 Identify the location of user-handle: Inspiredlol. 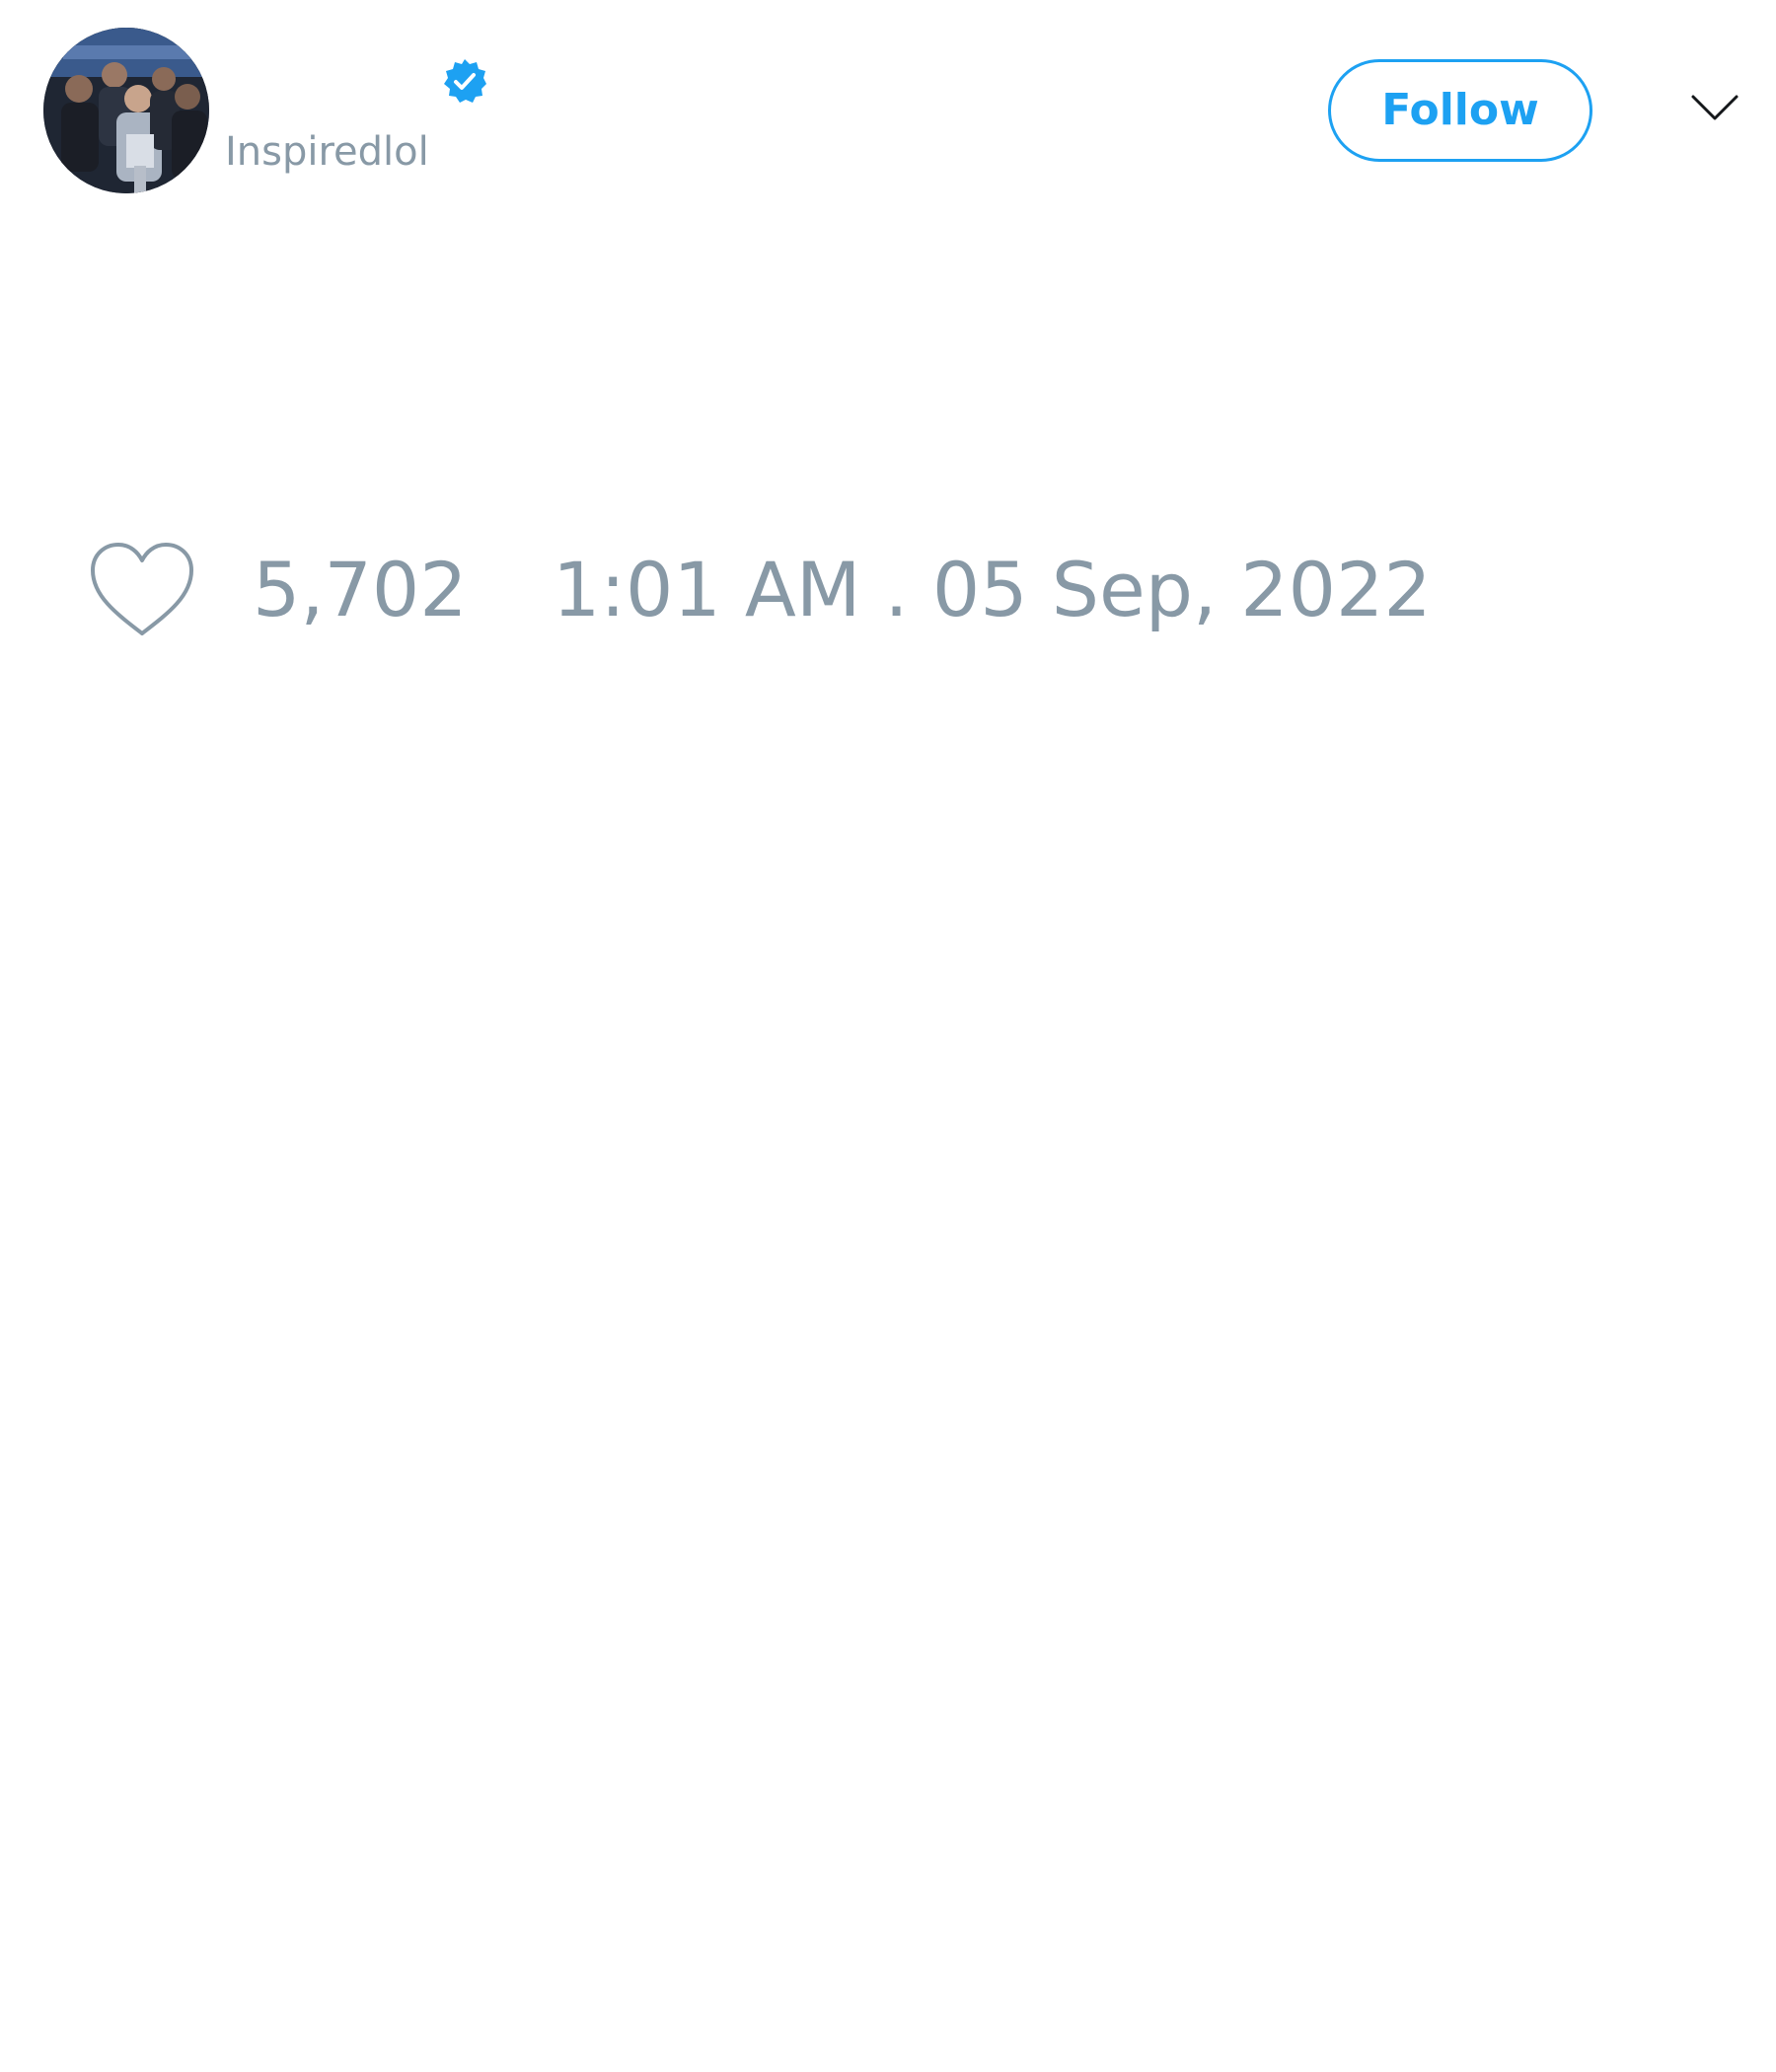
(327, 152).